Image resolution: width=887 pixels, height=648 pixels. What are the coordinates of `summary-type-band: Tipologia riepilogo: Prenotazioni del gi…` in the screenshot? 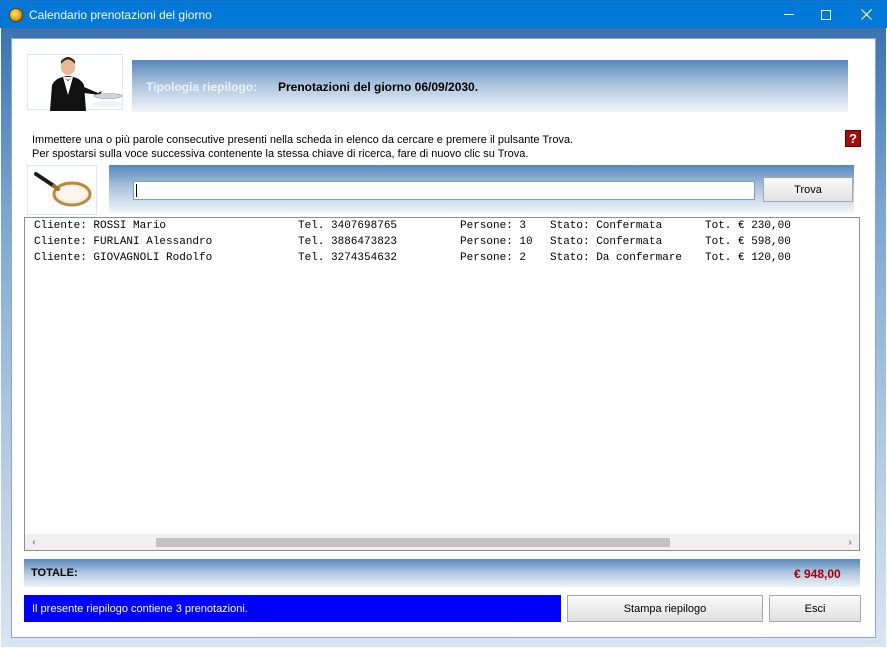 It's located at (490, 86).